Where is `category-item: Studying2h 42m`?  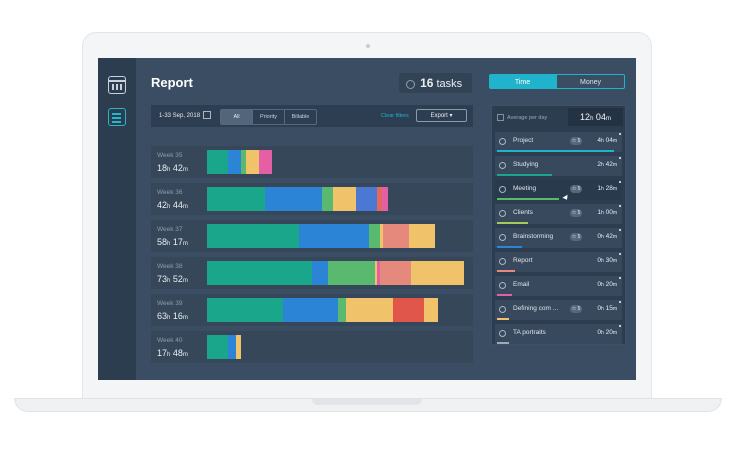
category-item: Studying2h 42m is located at coordinates (558, 166).